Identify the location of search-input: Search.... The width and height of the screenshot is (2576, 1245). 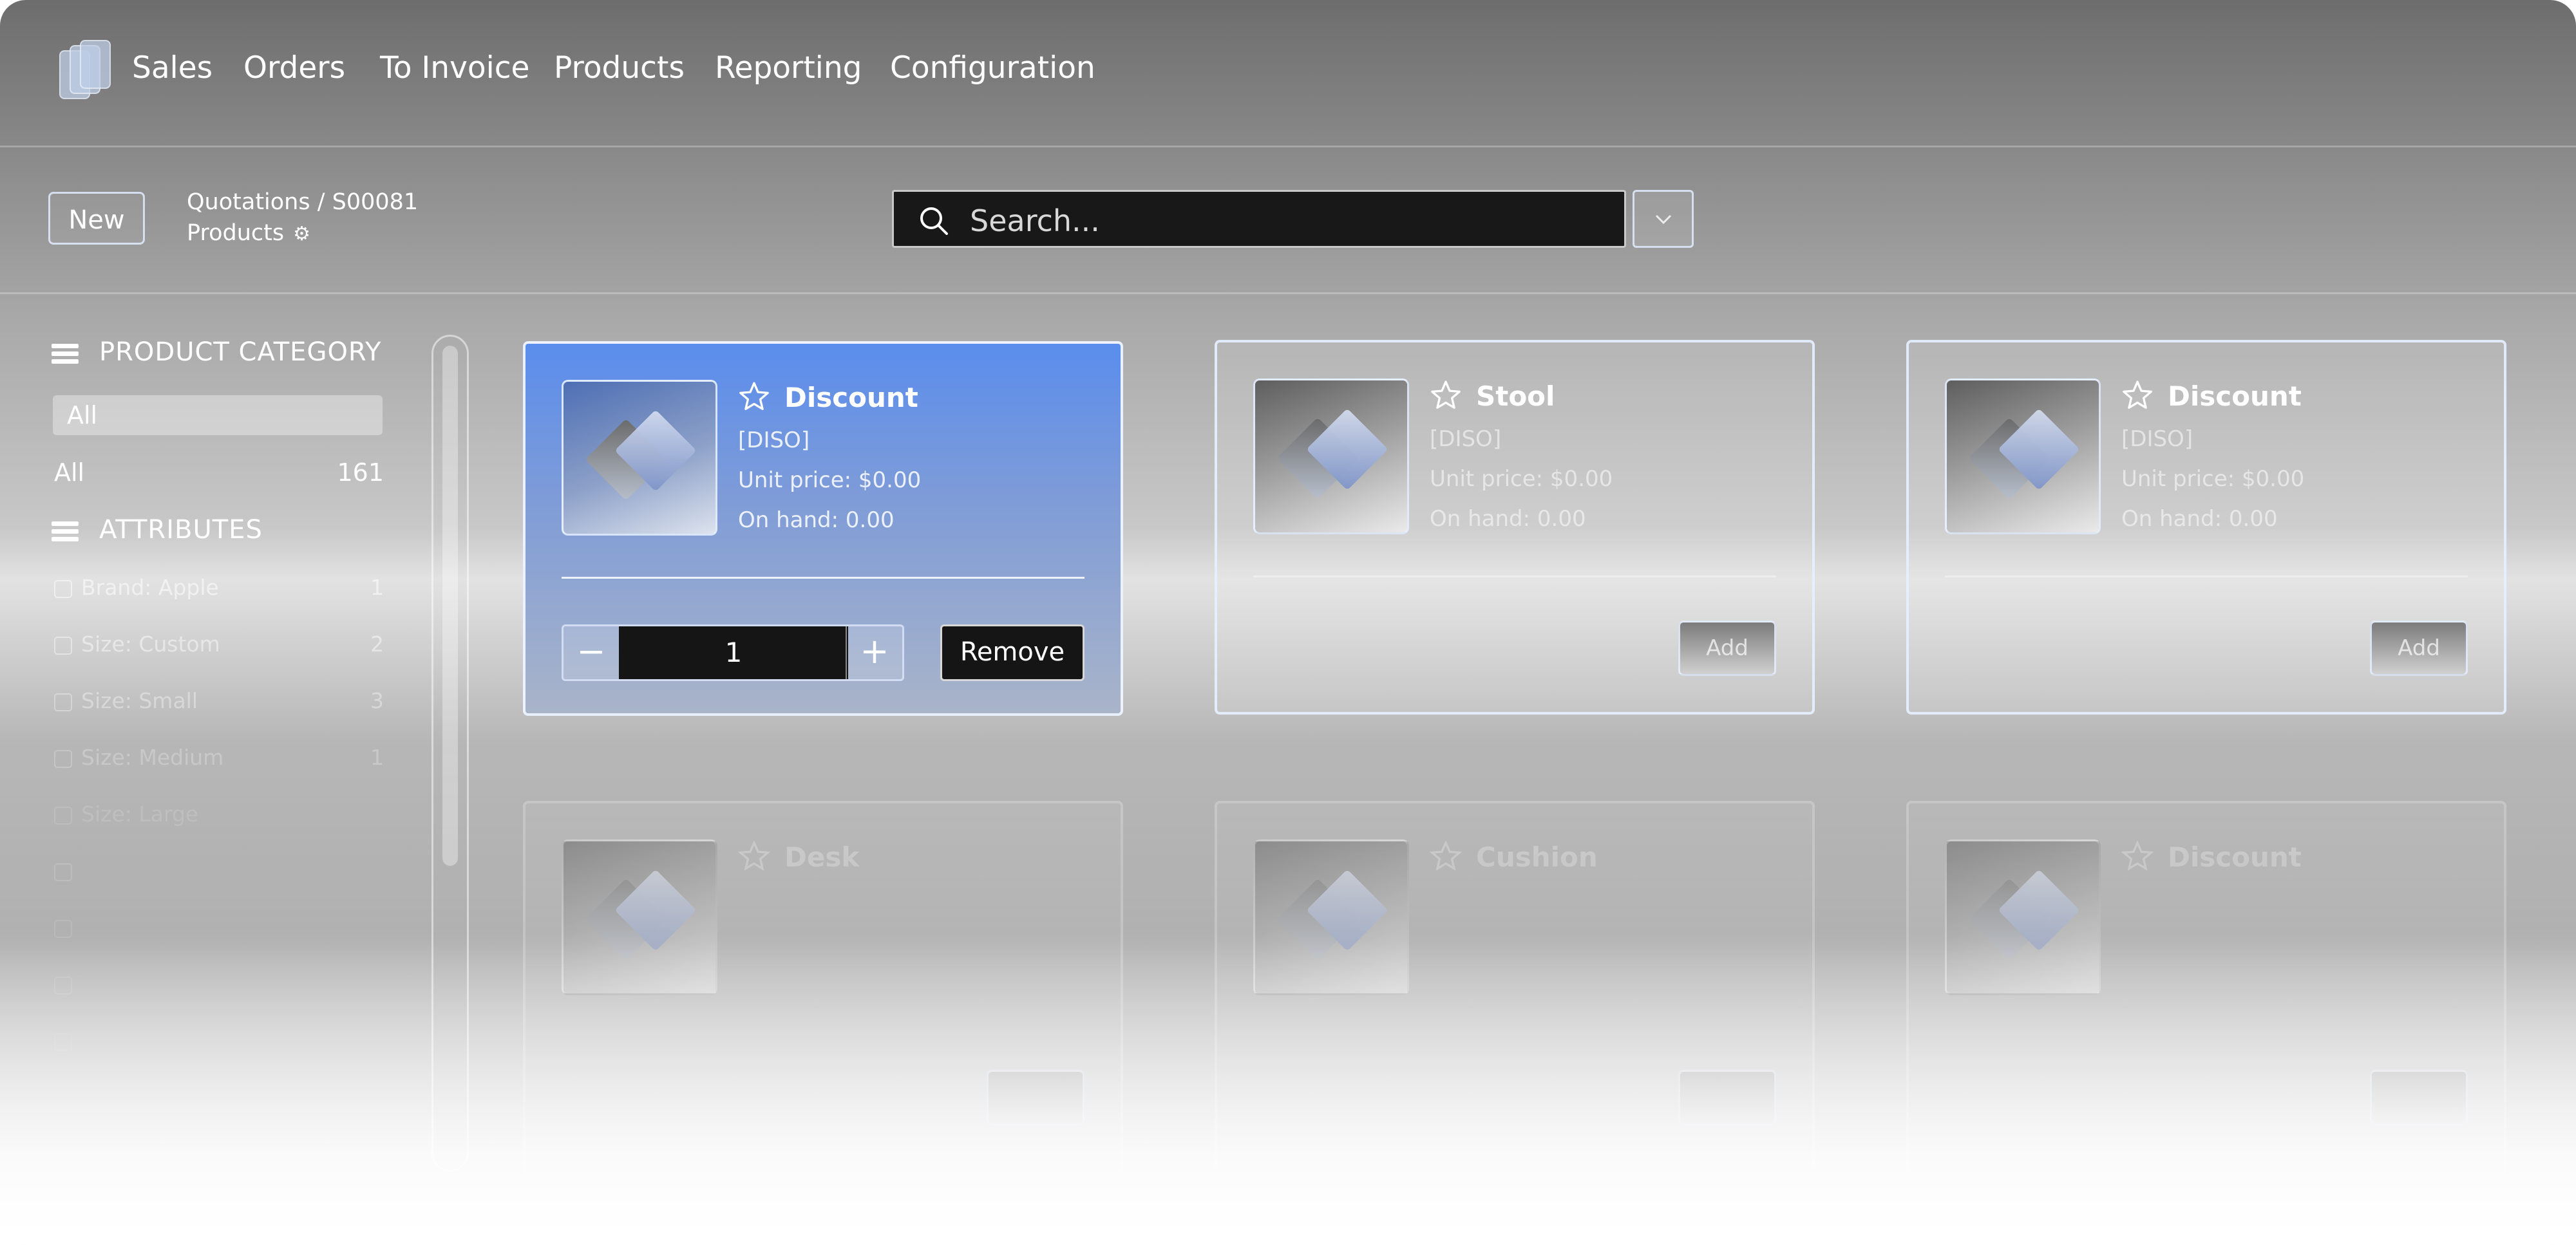
(1259, 219).